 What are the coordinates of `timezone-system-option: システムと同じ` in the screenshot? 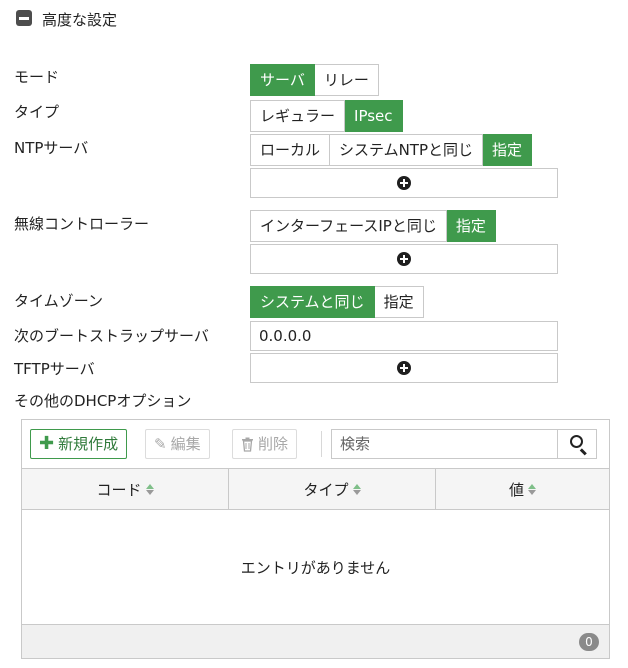 It's located at (312, 302).